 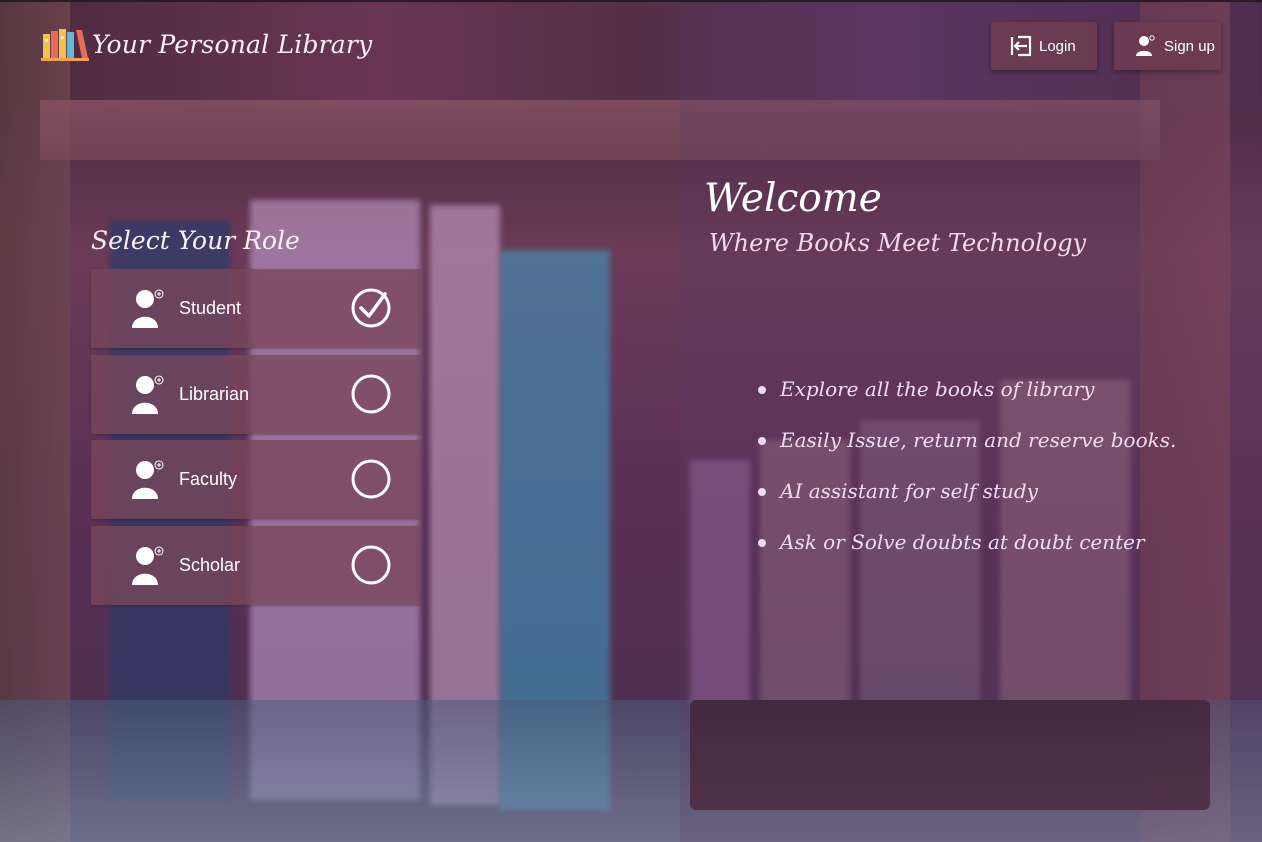 What do you see at coordinates (1189, 46) in the screenshot?
I see `signup-label: Sign up` at bounding box center [1189, 46].